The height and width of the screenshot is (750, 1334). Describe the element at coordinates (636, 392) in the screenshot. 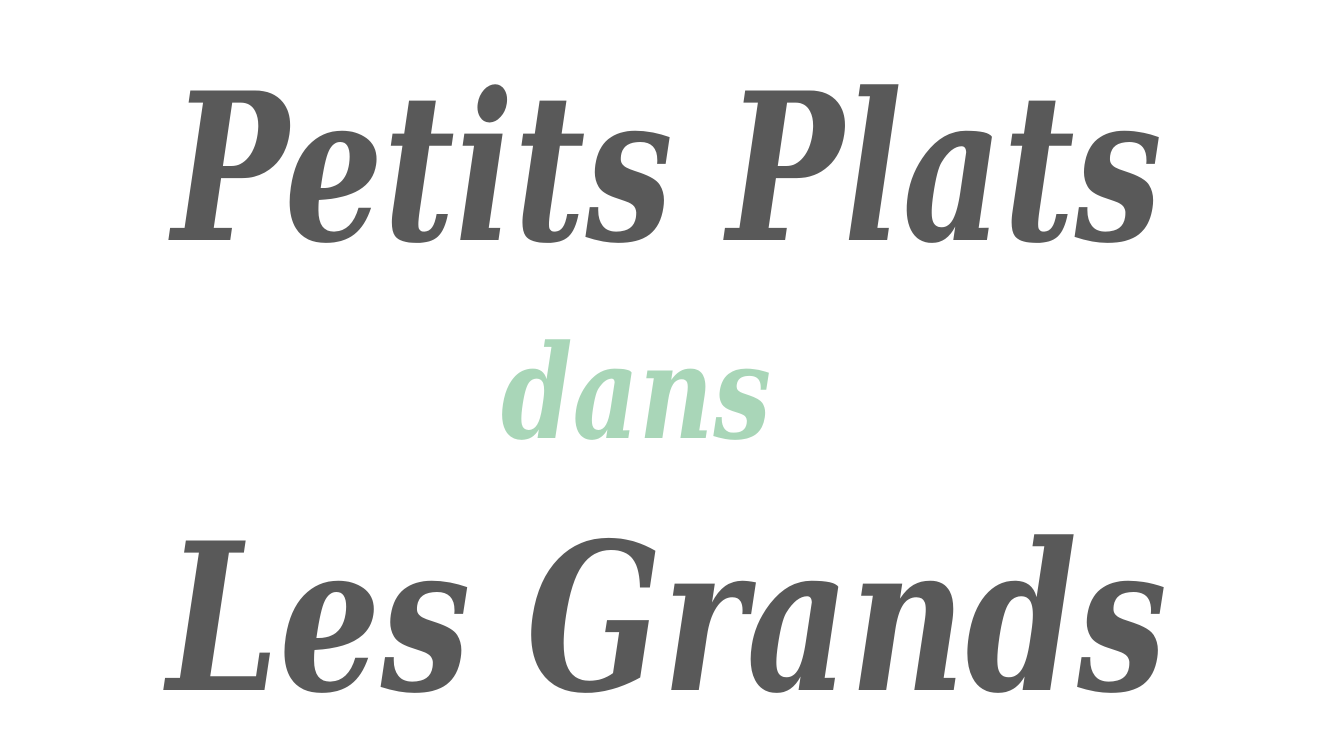

I see `logo-line-dans: dans` at that location.